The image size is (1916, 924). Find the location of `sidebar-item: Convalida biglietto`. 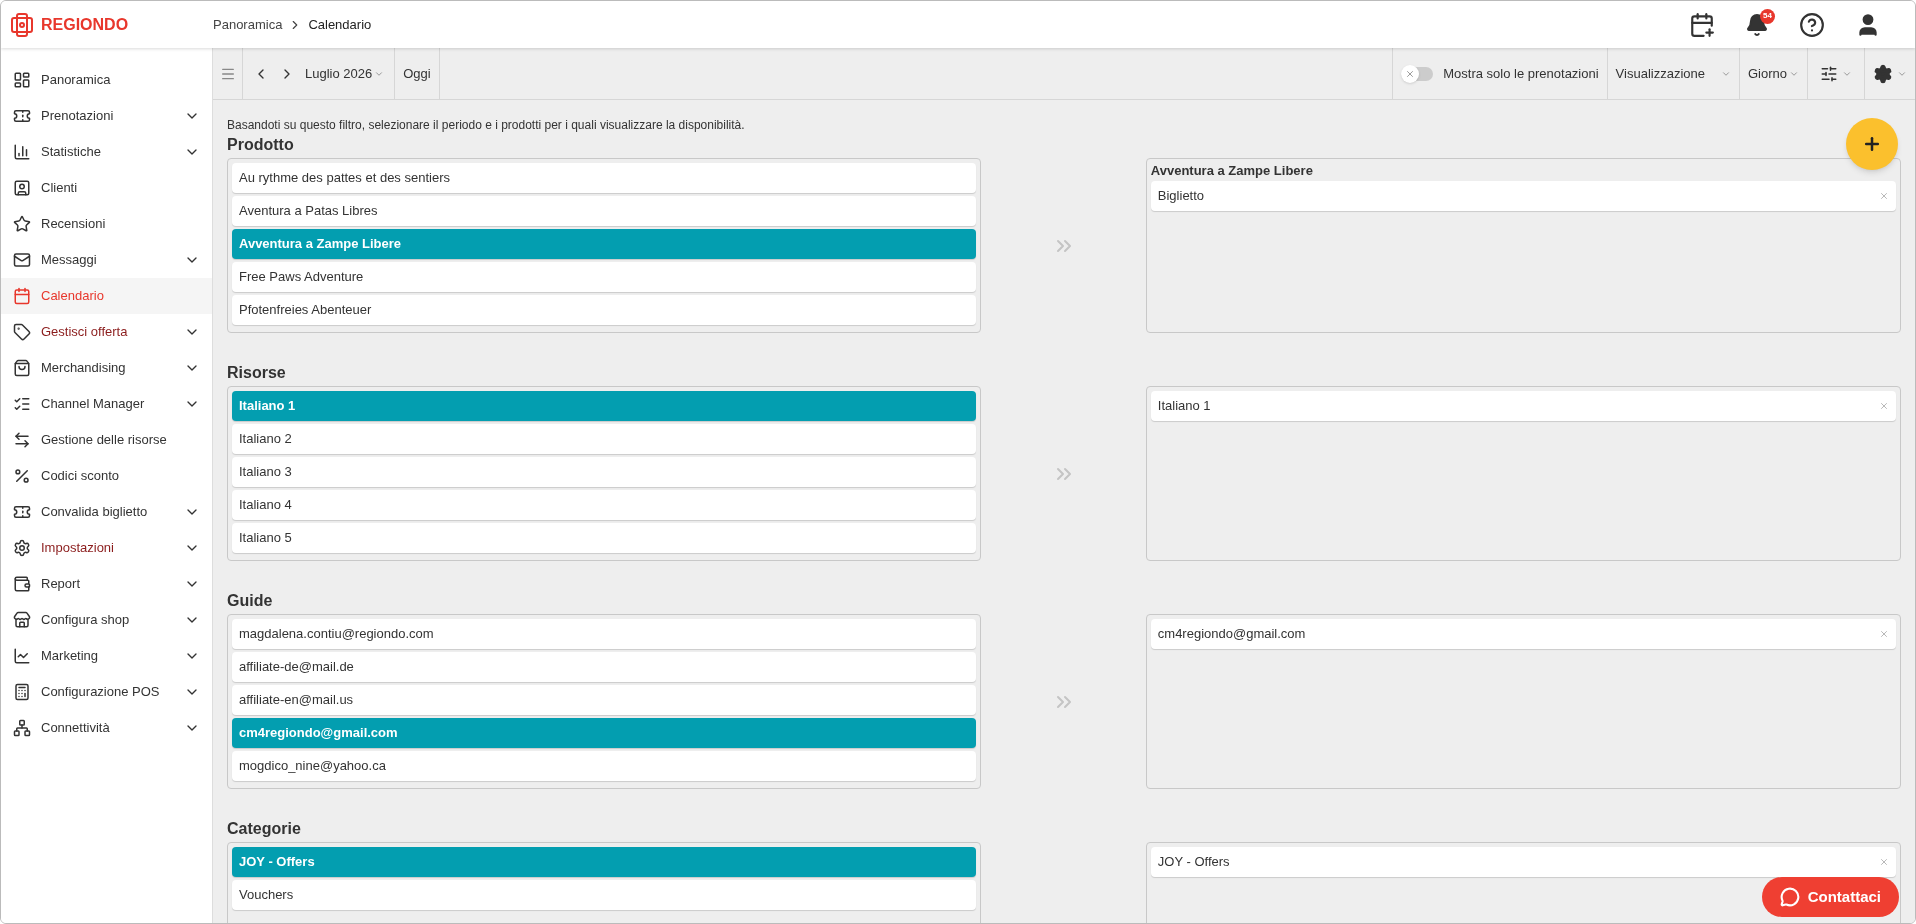

sidebar-item: Convalida biglietto is located at coordinates (106, 512).